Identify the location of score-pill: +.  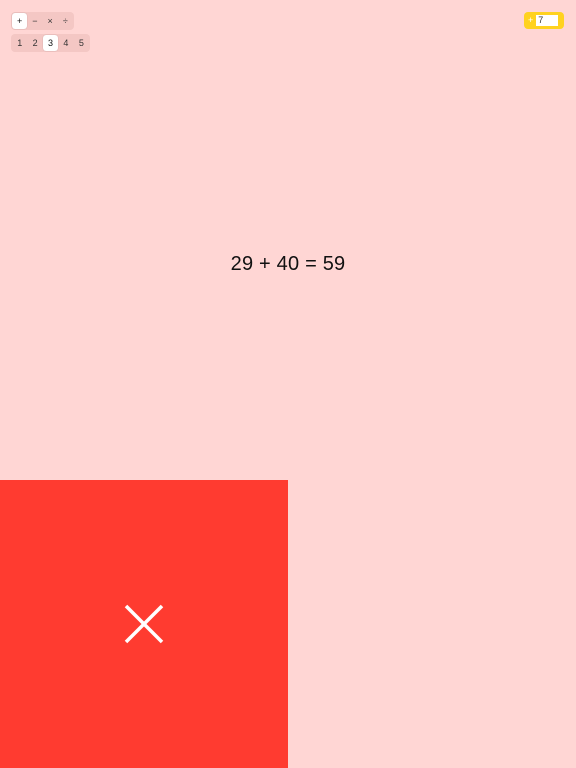
(544, 20).